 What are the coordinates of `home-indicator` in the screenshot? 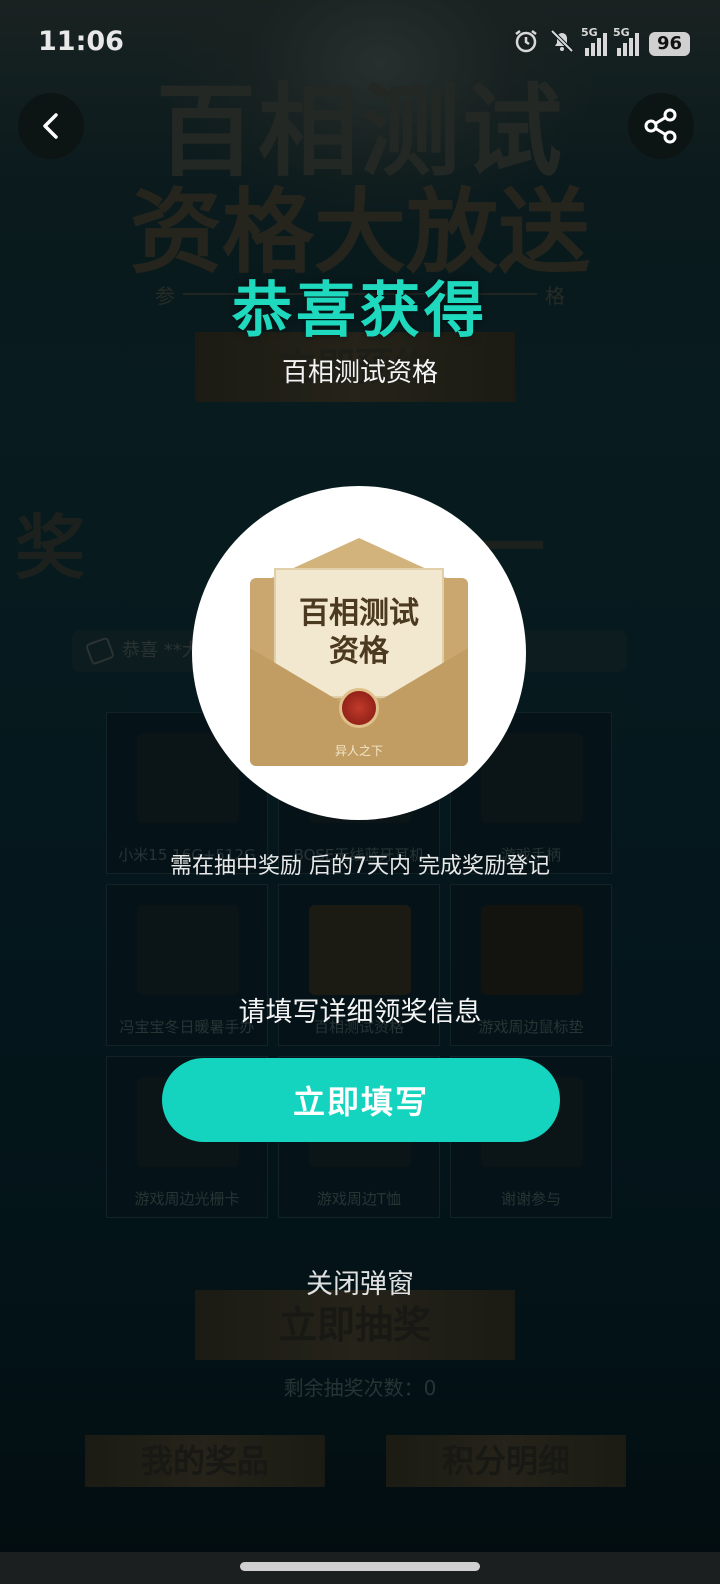 It's located at (360, 1566).